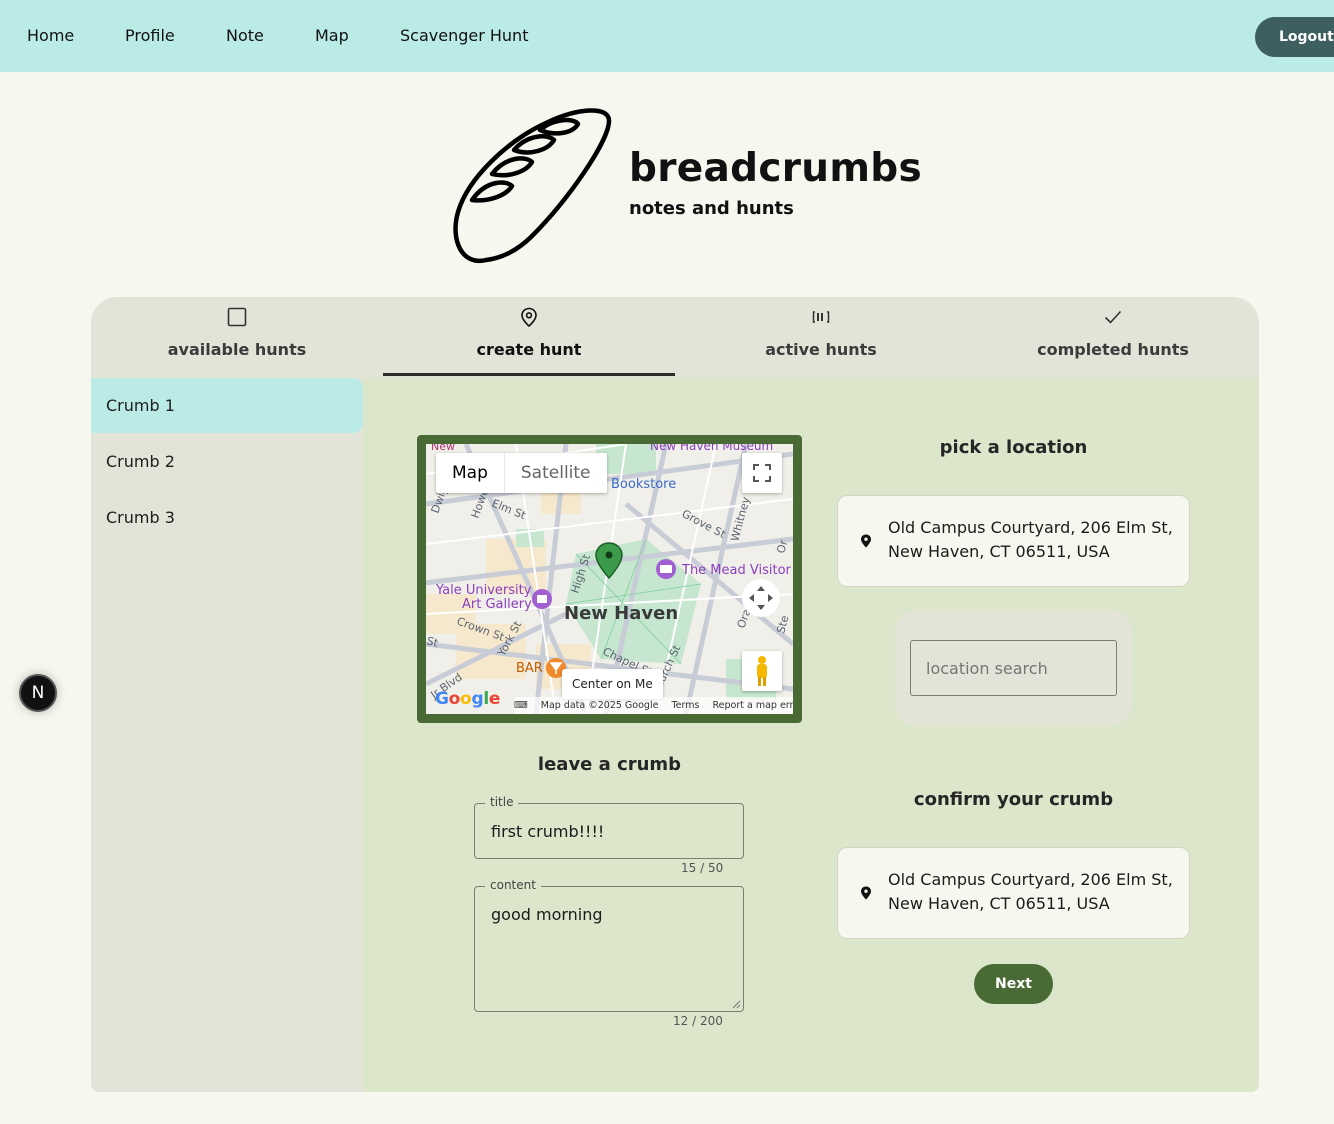 The height and width of the screenshot is (1124, 1334). Describe the element at coordinates (776, 168) in the screenshot. I see `brand-title: breadcrumbs` at that location.